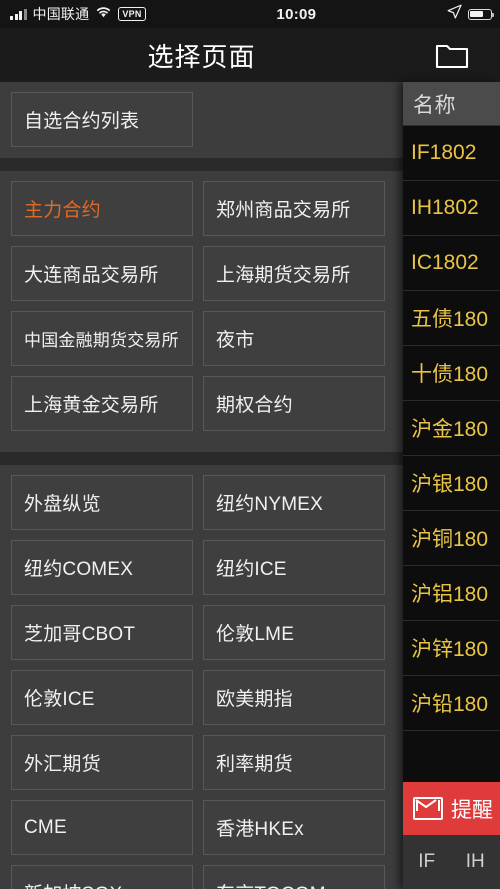 Image resolution: width=500 pixels, height=889 pixels. Describe the element at coordinates (201, 56) in the screenshot. I see `page-title: 选择页面` at that location.